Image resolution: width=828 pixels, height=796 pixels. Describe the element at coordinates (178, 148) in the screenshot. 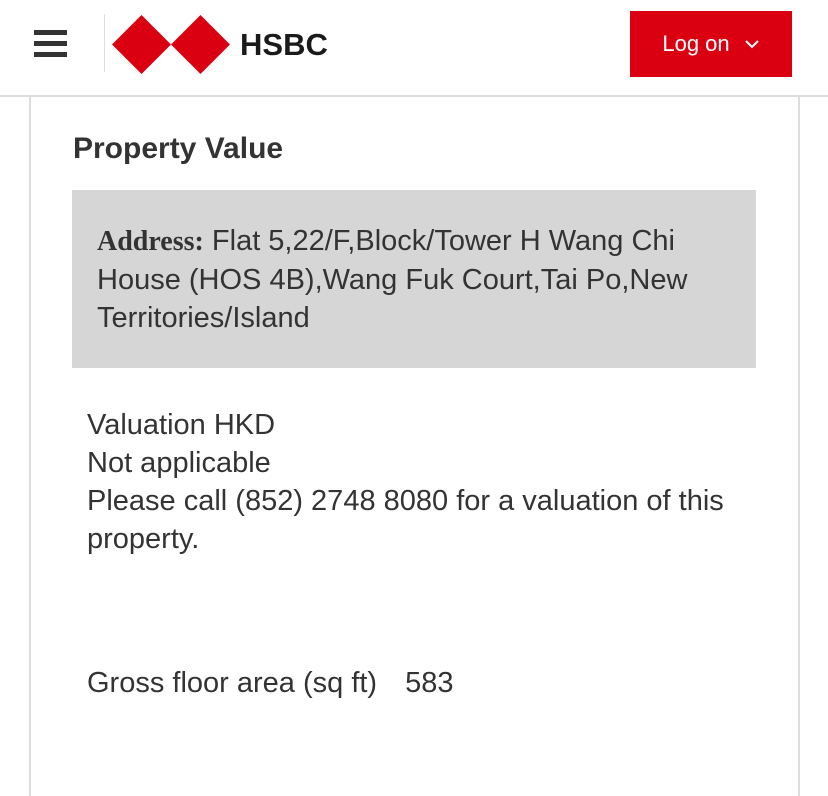

I see `page-title: Property Value` at that location.